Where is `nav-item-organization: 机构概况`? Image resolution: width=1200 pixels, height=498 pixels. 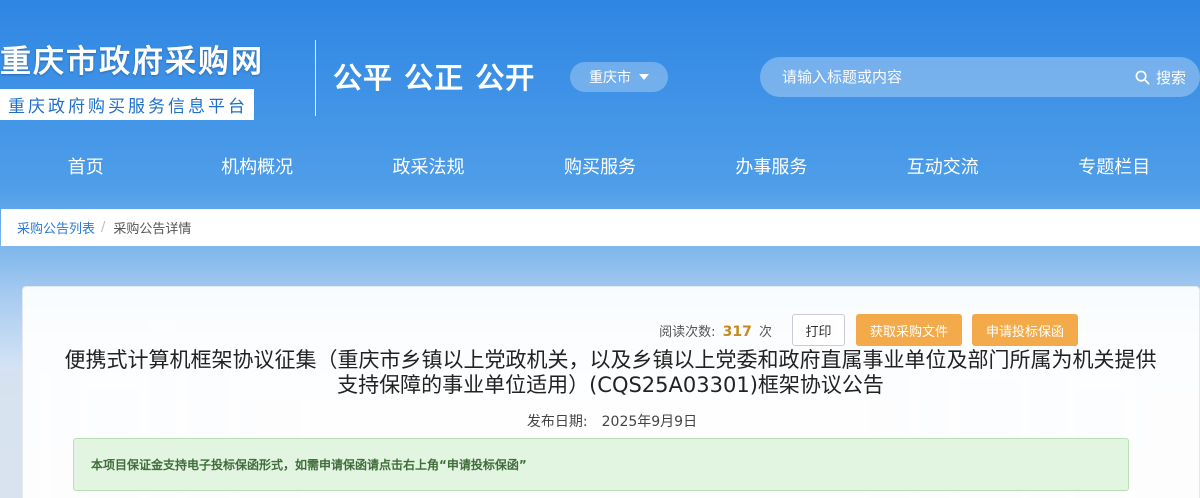
nav-item-organization: 机构概况 is located at coordinates (257, 166).